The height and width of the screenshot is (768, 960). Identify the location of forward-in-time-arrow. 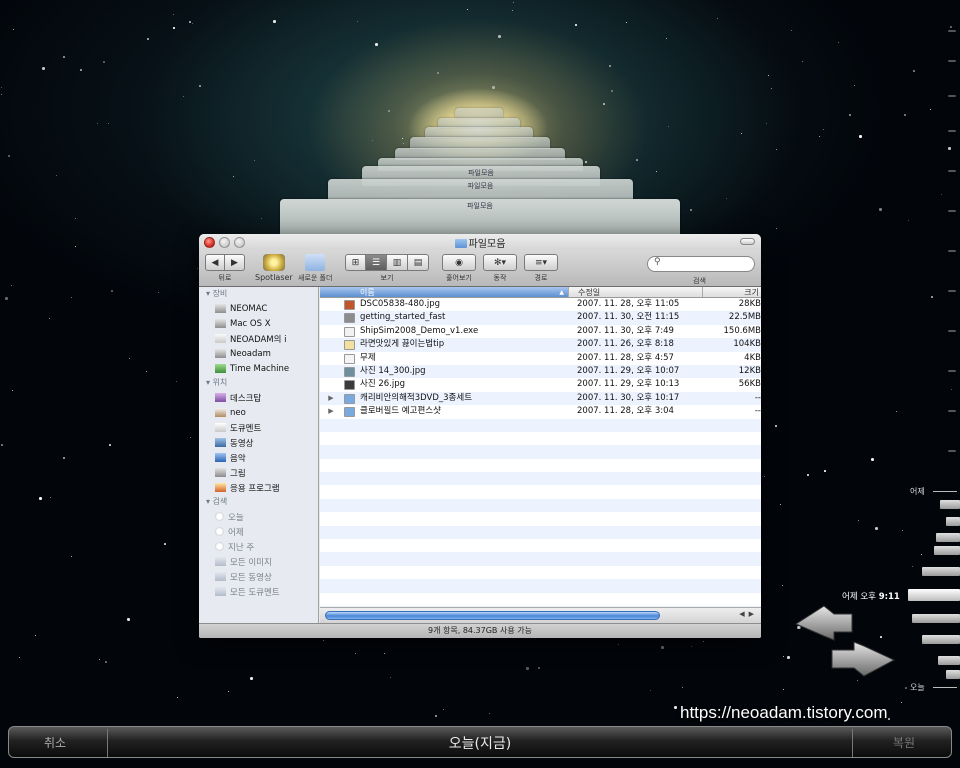
(863, 659).